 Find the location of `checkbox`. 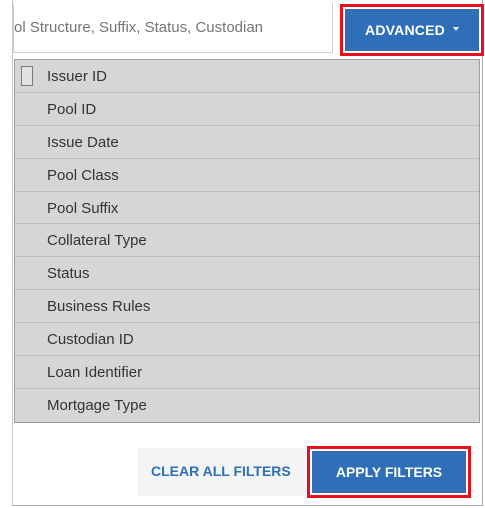

checkbox is located at coordinates (27, 76).